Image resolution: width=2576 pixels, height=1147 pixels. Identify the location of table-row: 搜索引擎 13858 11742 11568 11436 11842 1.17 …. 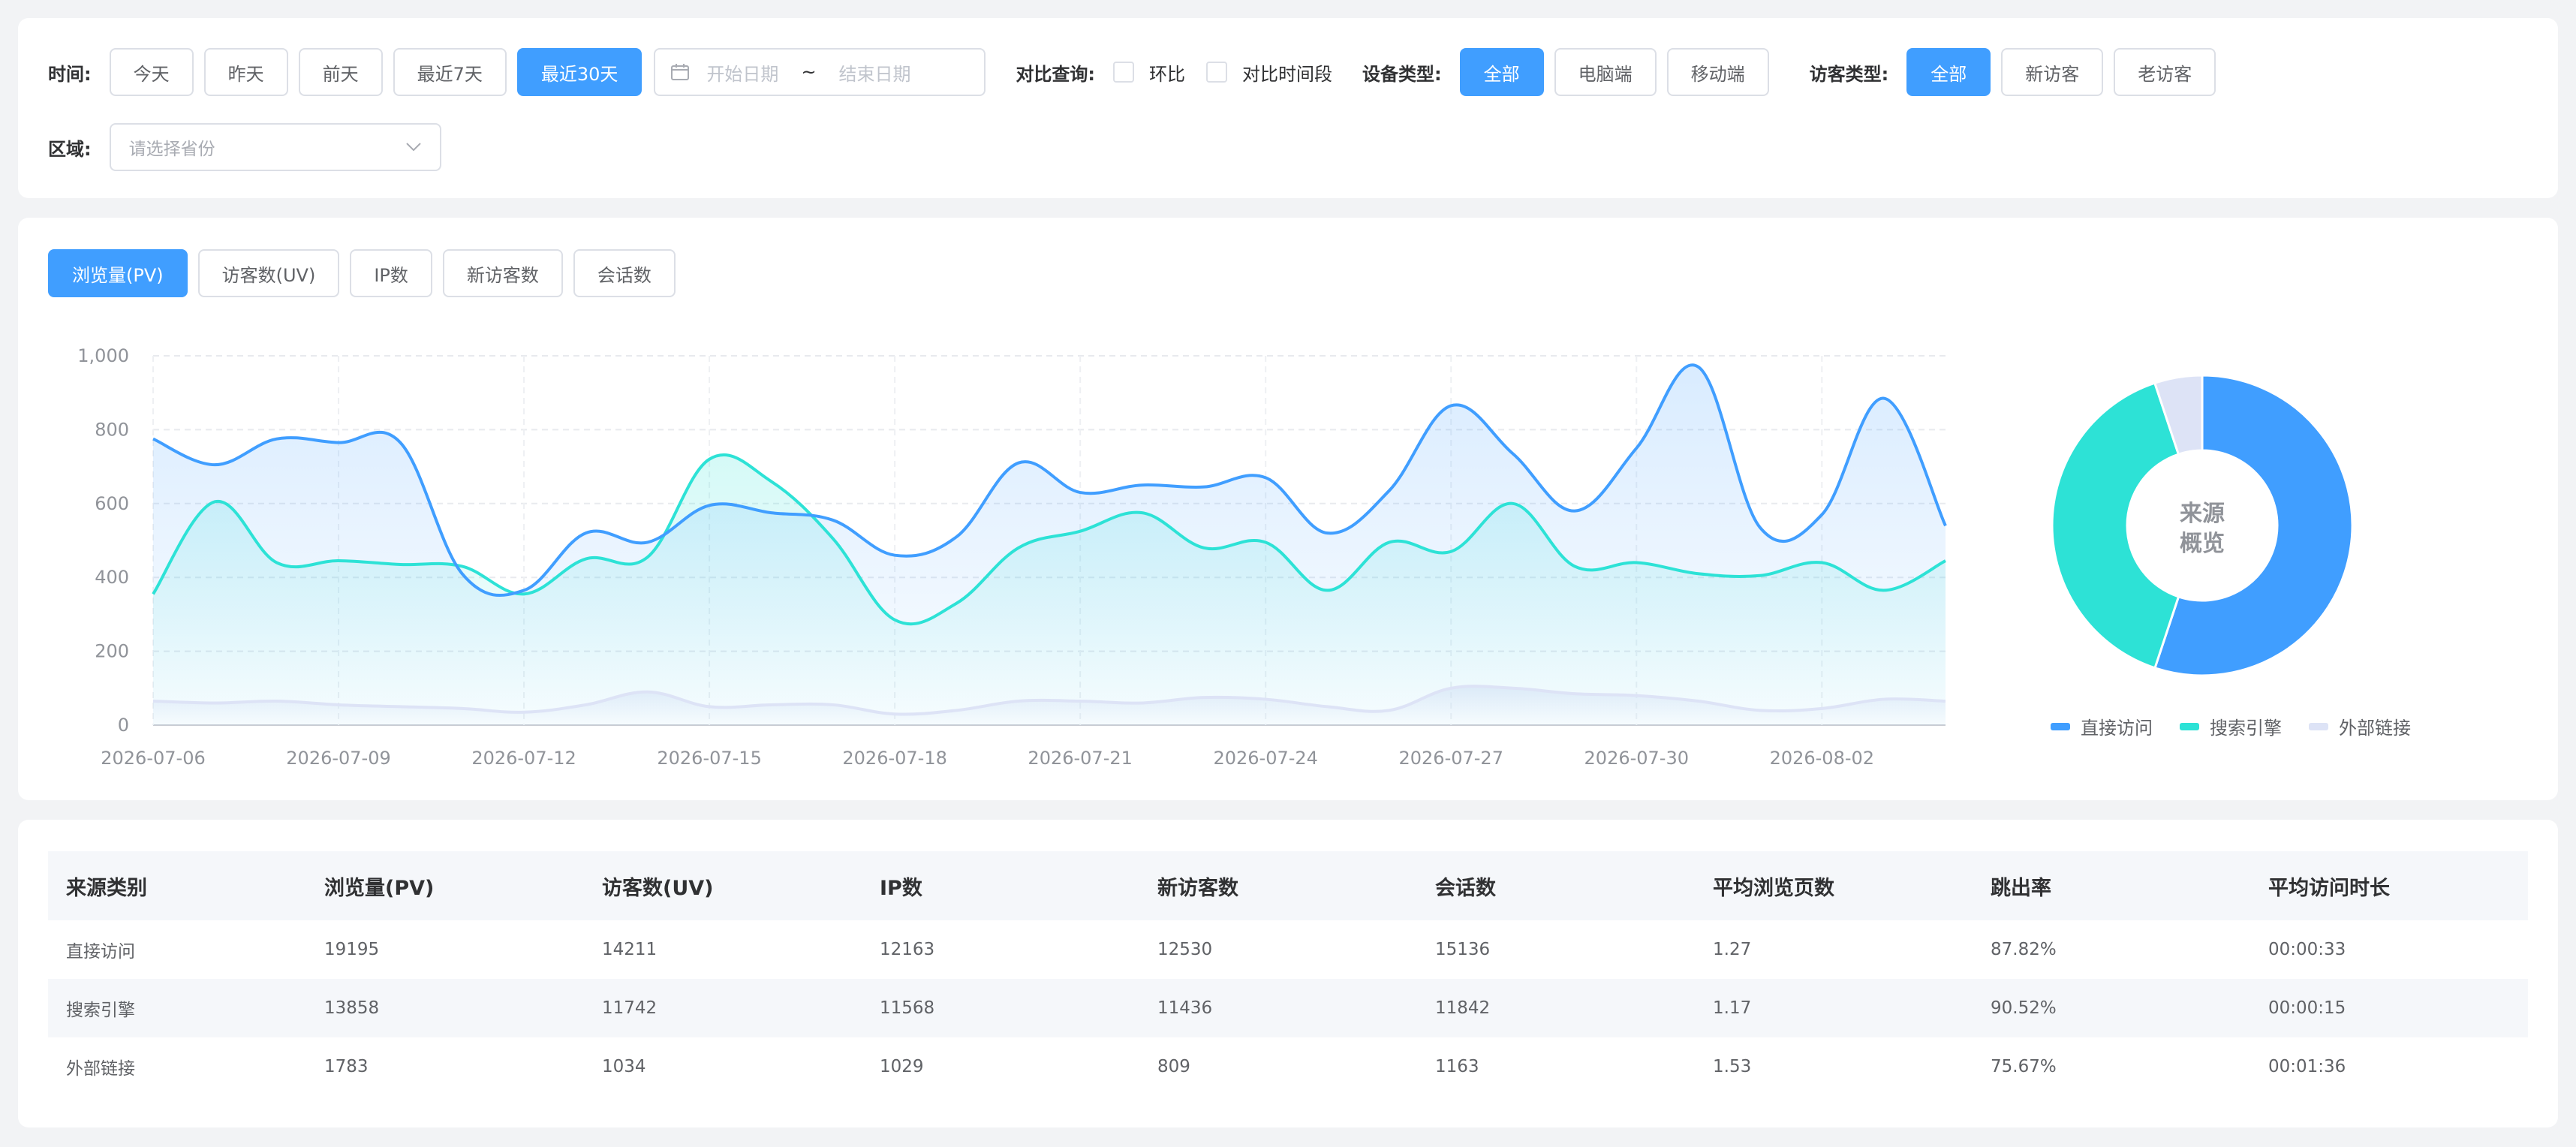
(1288, 1008).